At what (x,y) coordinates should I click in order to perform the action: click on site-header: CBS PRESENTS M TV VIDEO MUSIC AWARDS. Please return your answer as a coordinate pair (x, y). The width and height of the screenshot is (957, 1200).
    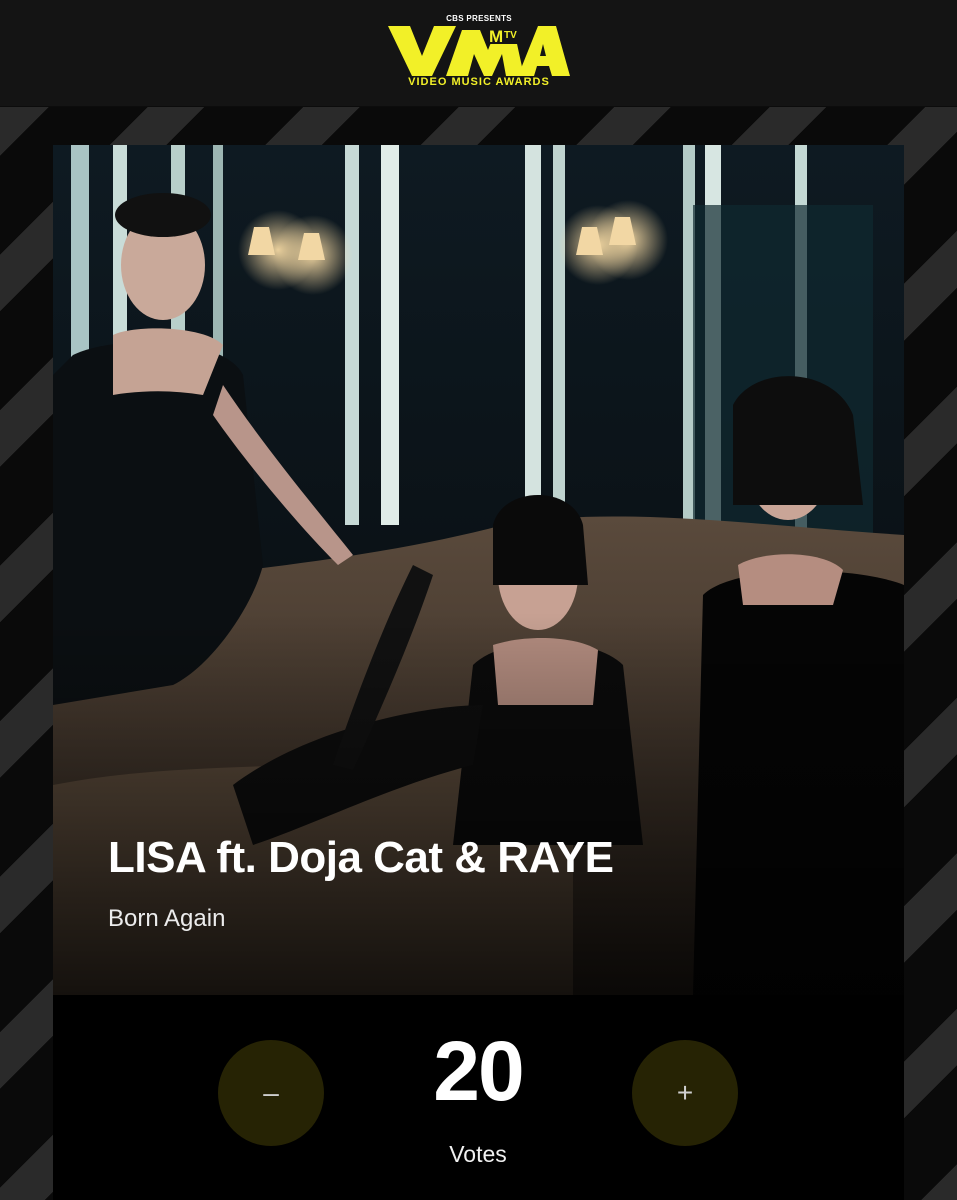
    Looking at the image, I should click on (478, 53).